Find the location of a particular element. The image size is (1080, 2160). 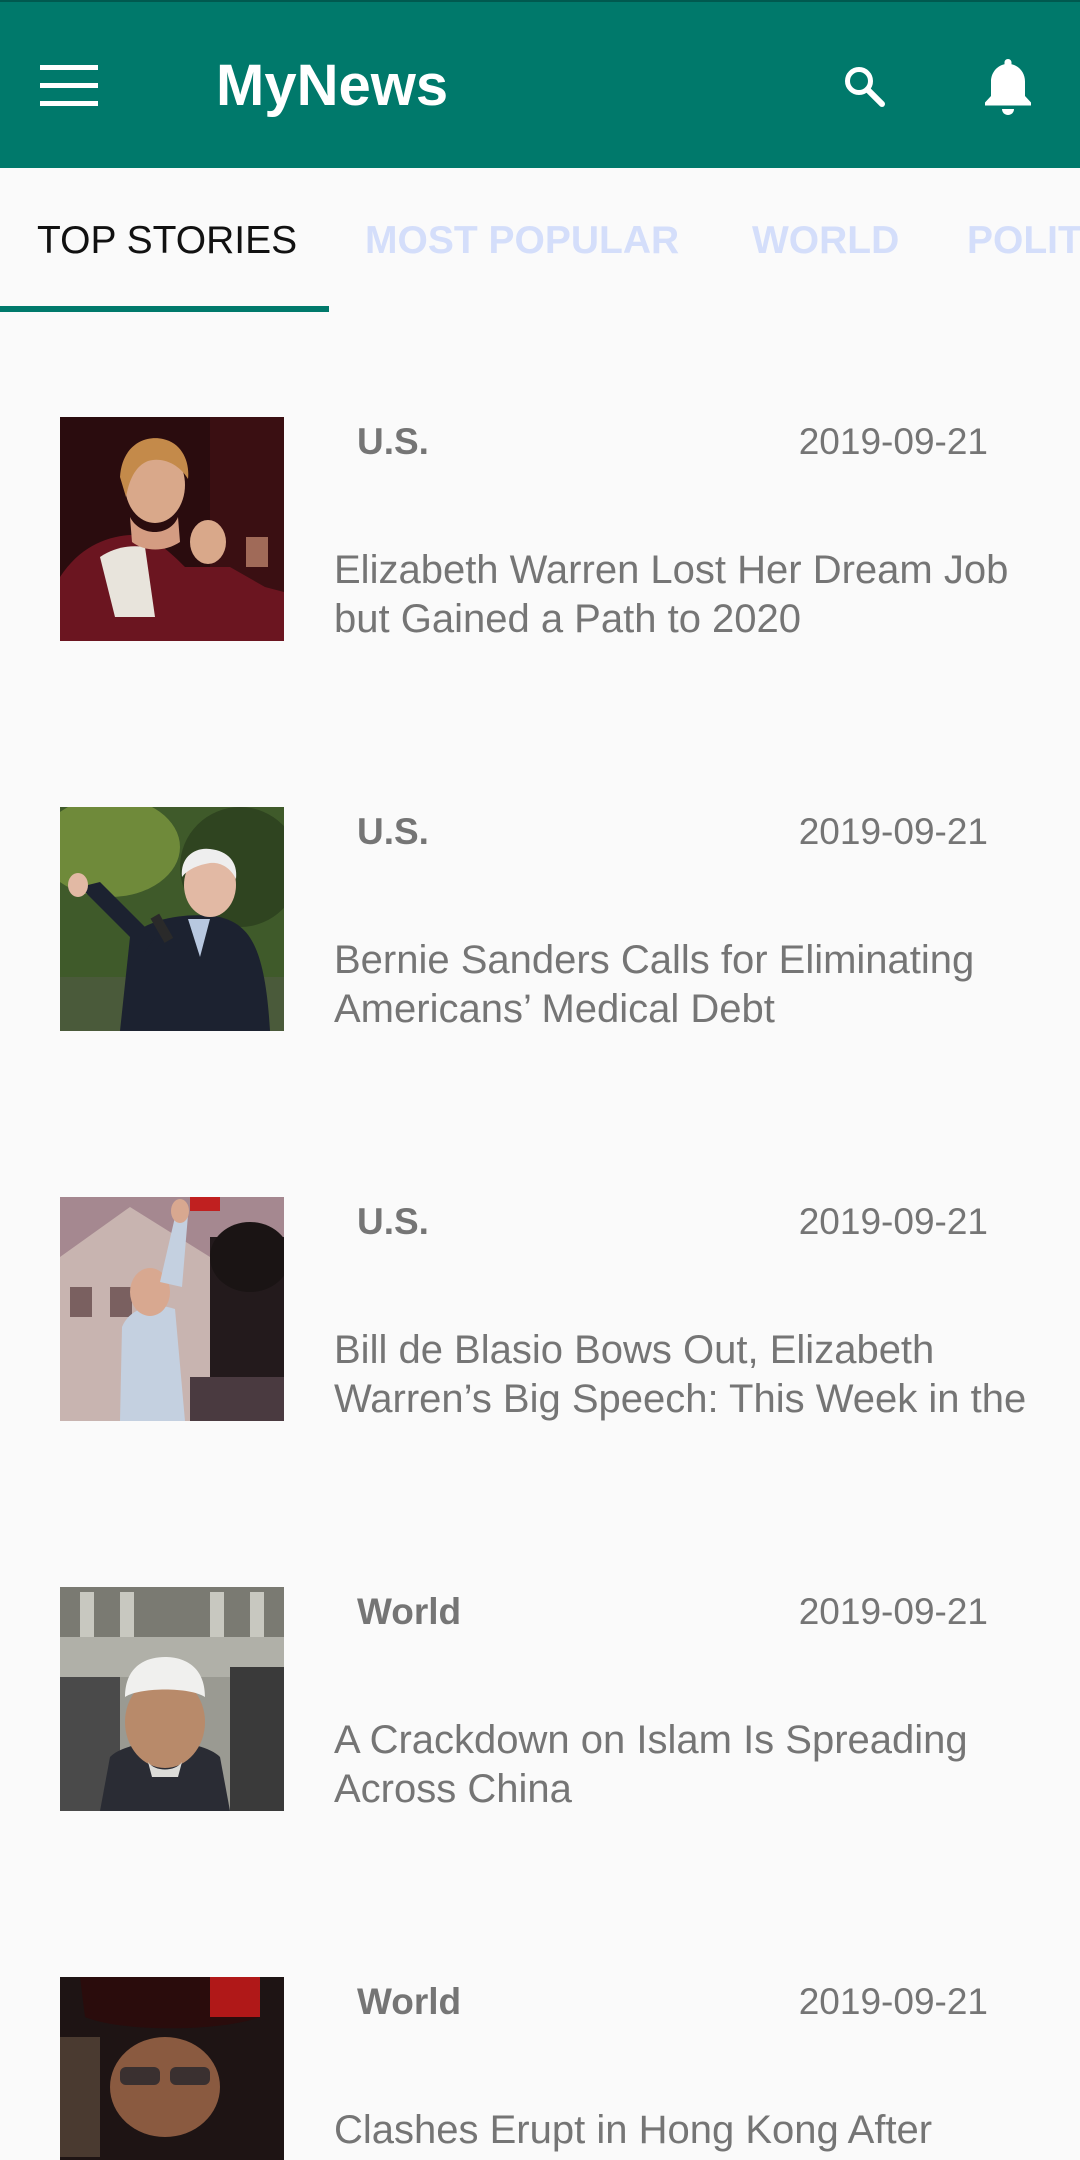

tab-most-popular: MOST POPULAR is located at coordinates (522, 241).